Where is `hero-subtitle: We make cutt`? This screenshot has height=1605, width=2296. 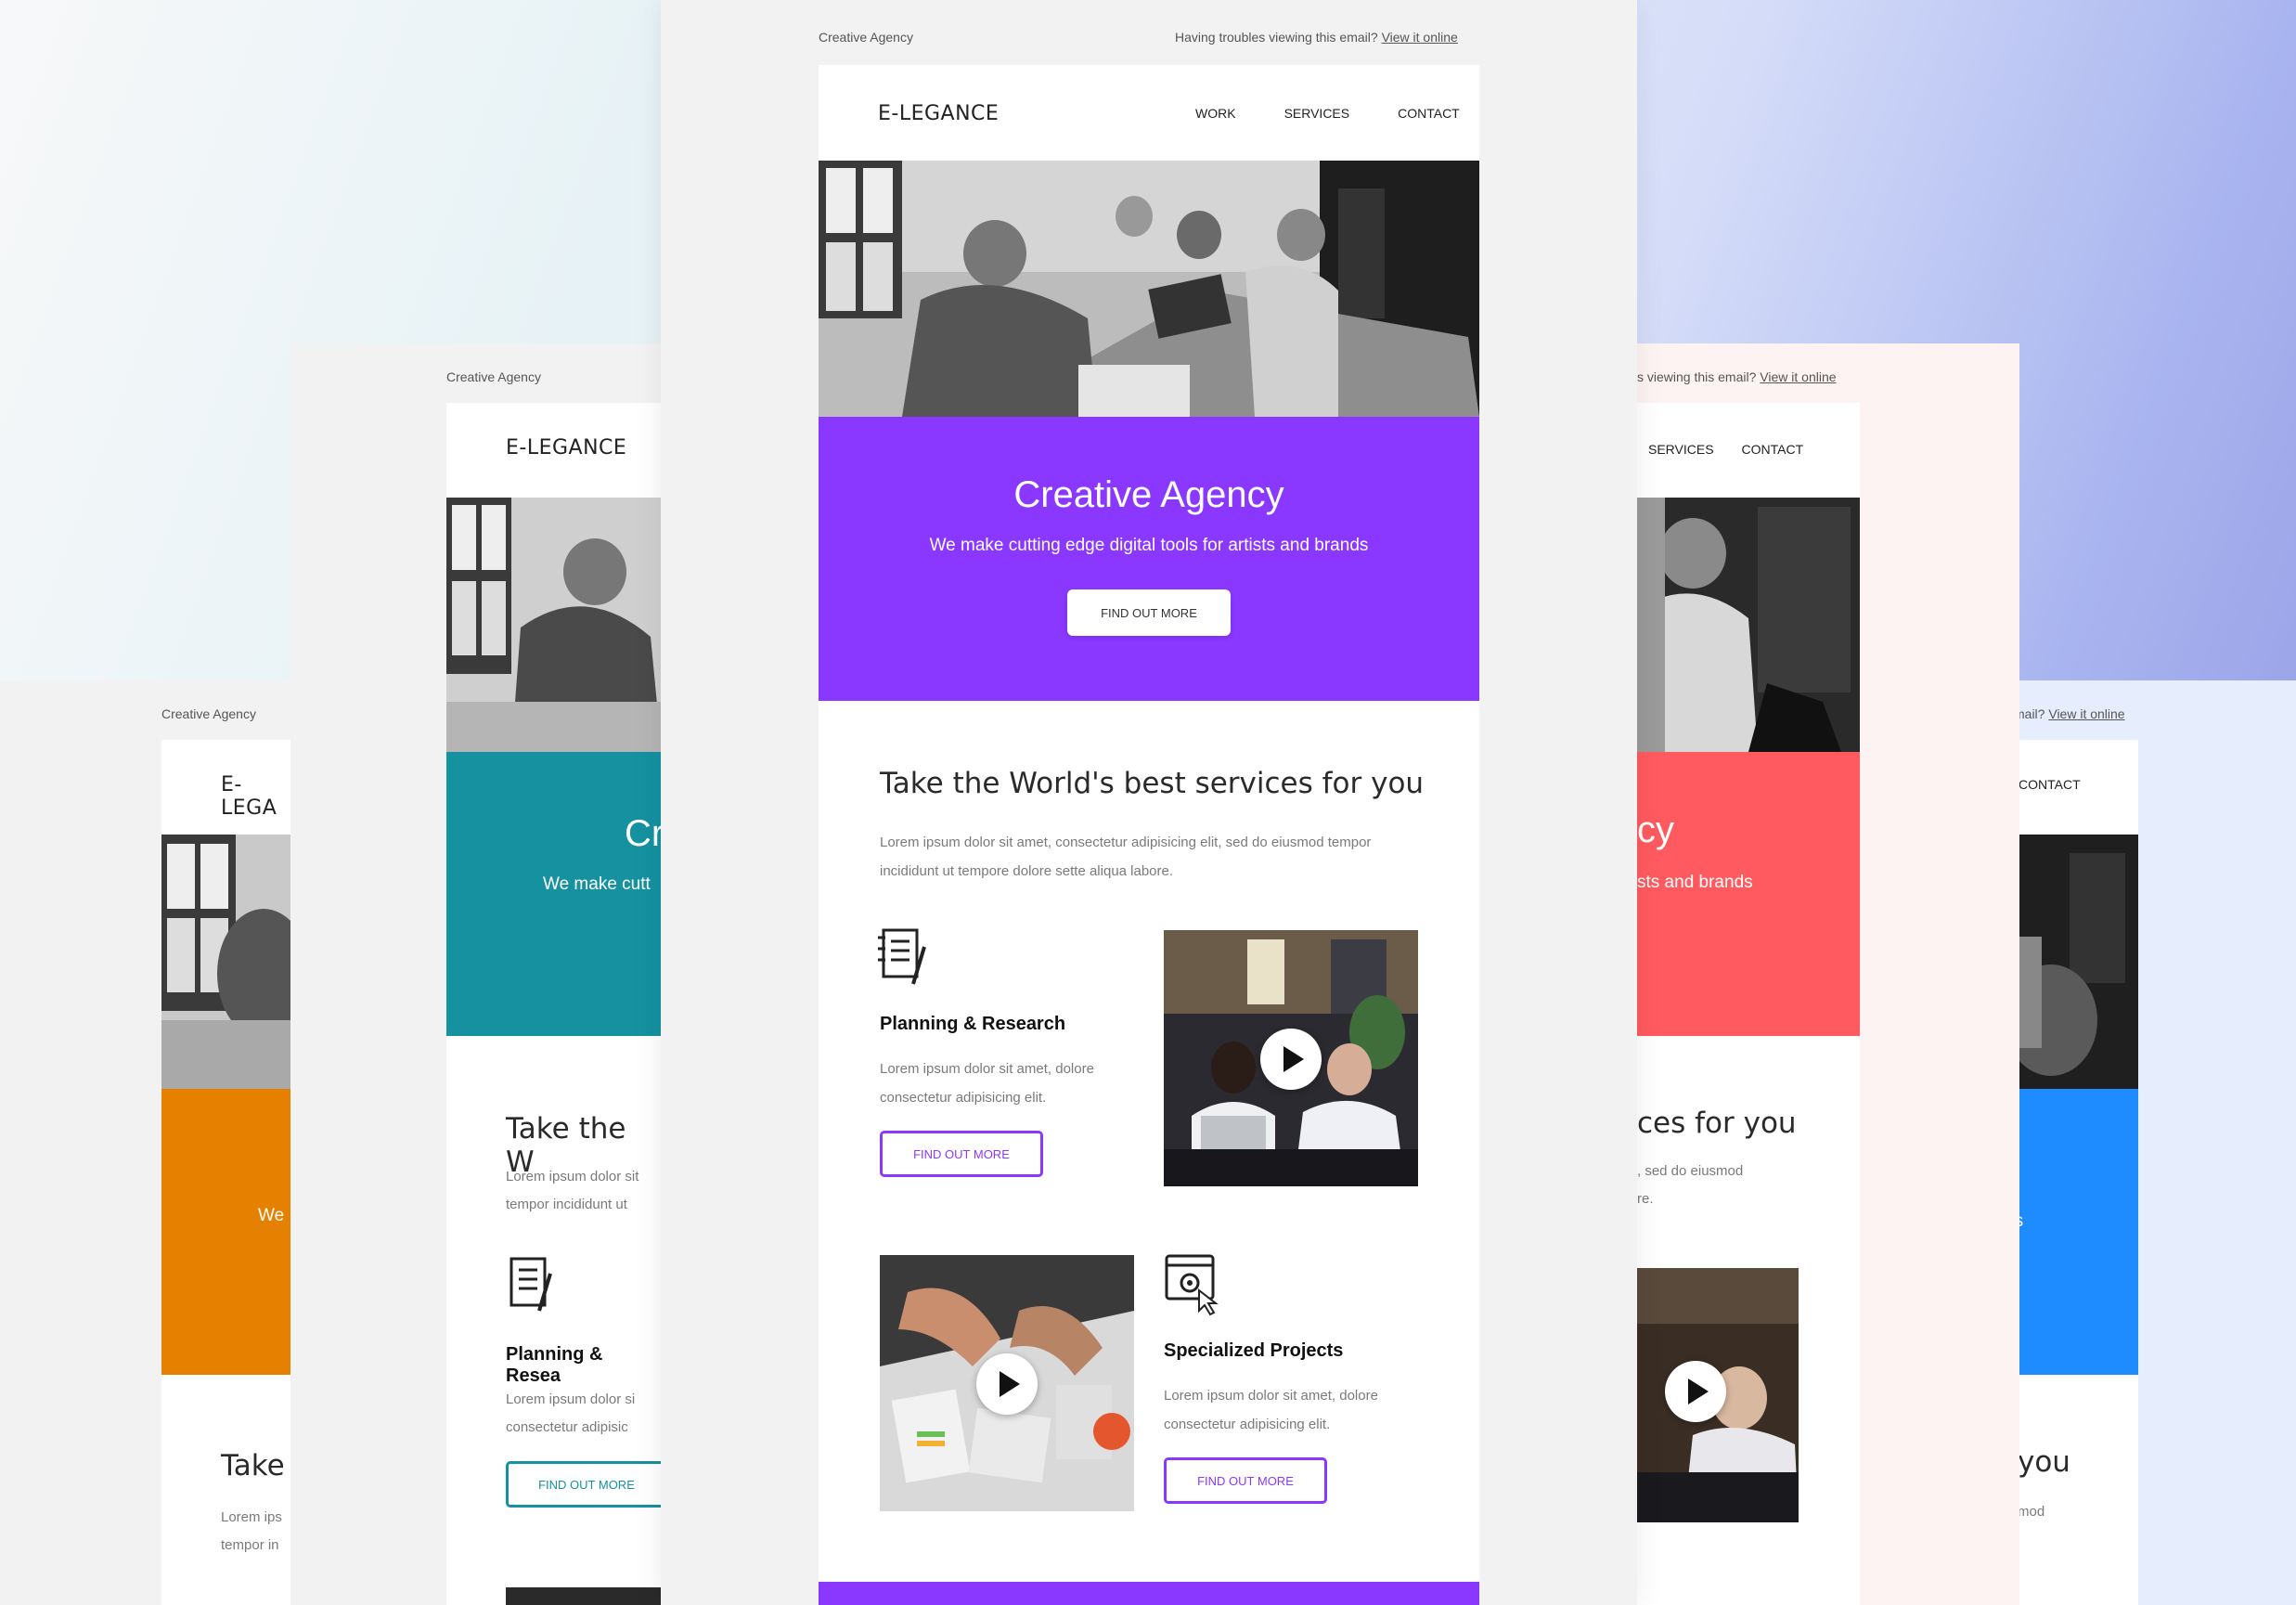 hero-subtitle: We make cutt is located at coordinates (597, 884).